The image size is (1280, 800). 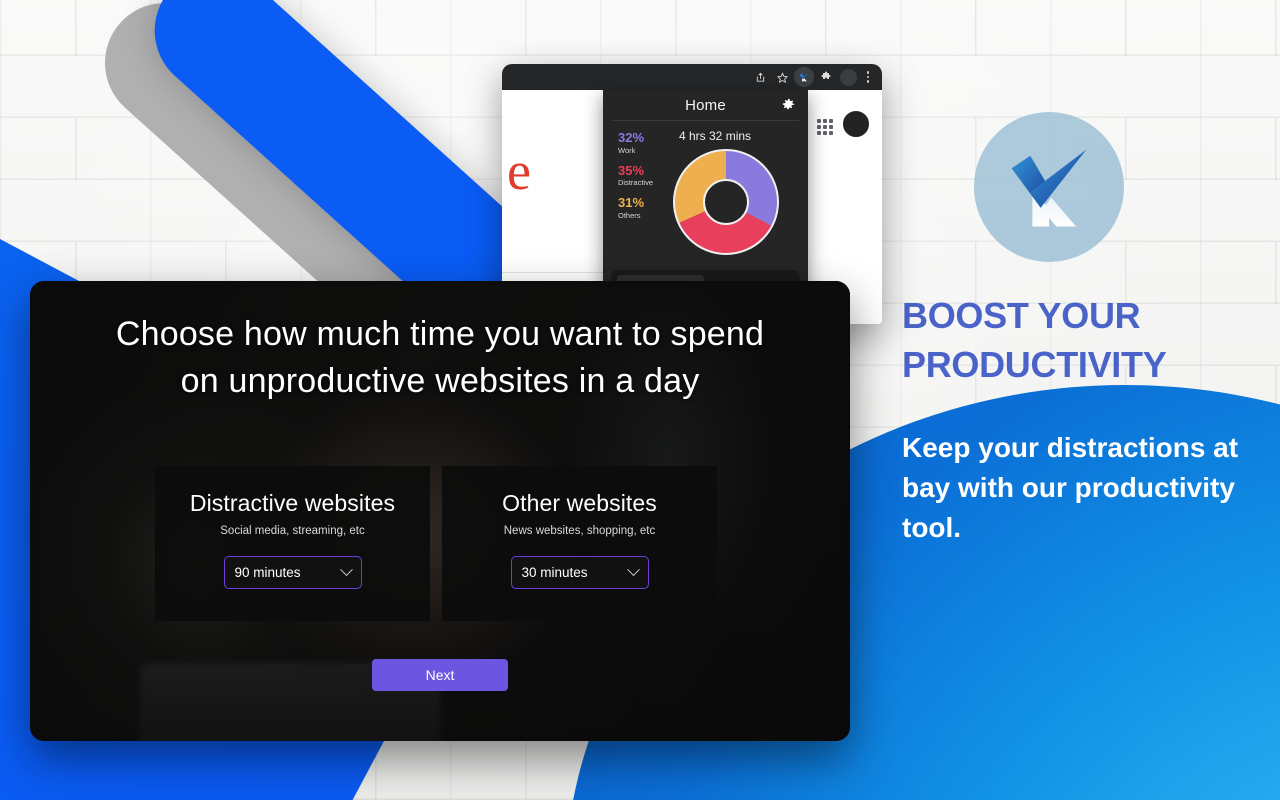 I want to click on card-heading-line1: Choose how much time you want to spend, so click(x=440, y=334).